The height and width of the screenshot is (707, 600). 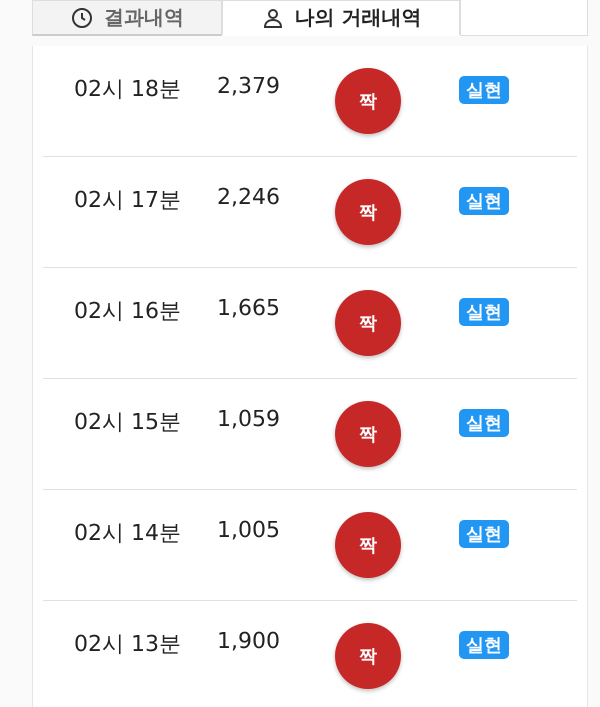 What do you see at coordinates (249, 87) in the screenshot?
I see `value-text: 2,379` at bounding box center [249, 87].